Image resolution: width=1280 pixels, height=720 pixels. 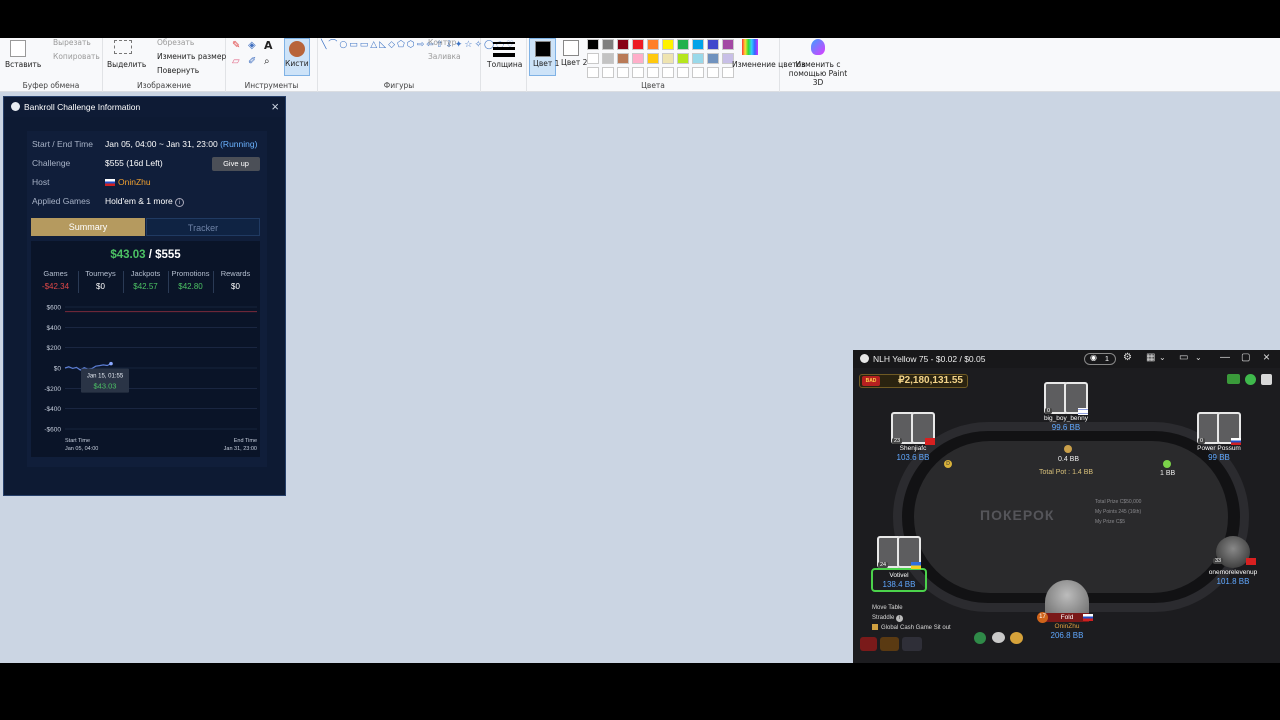 I want to click on select-button: Выделить, so click(x=126, y=64).